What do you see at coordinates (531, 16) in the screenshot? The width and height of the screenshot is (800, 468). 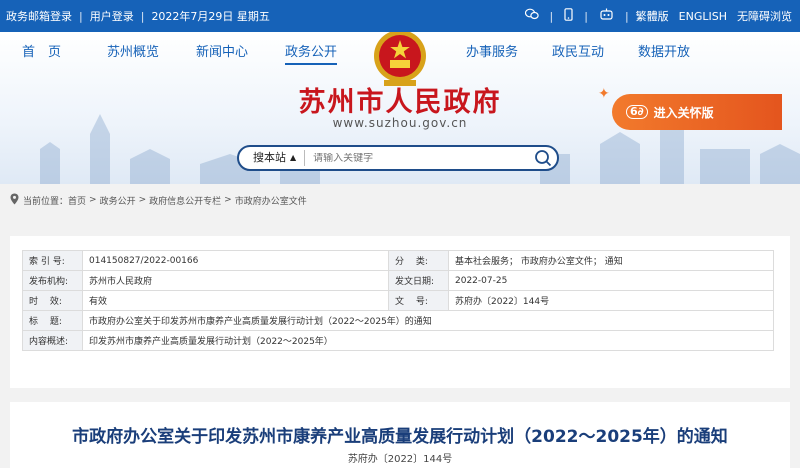 I see `wechat-icon` at bounding box center [531, 16].